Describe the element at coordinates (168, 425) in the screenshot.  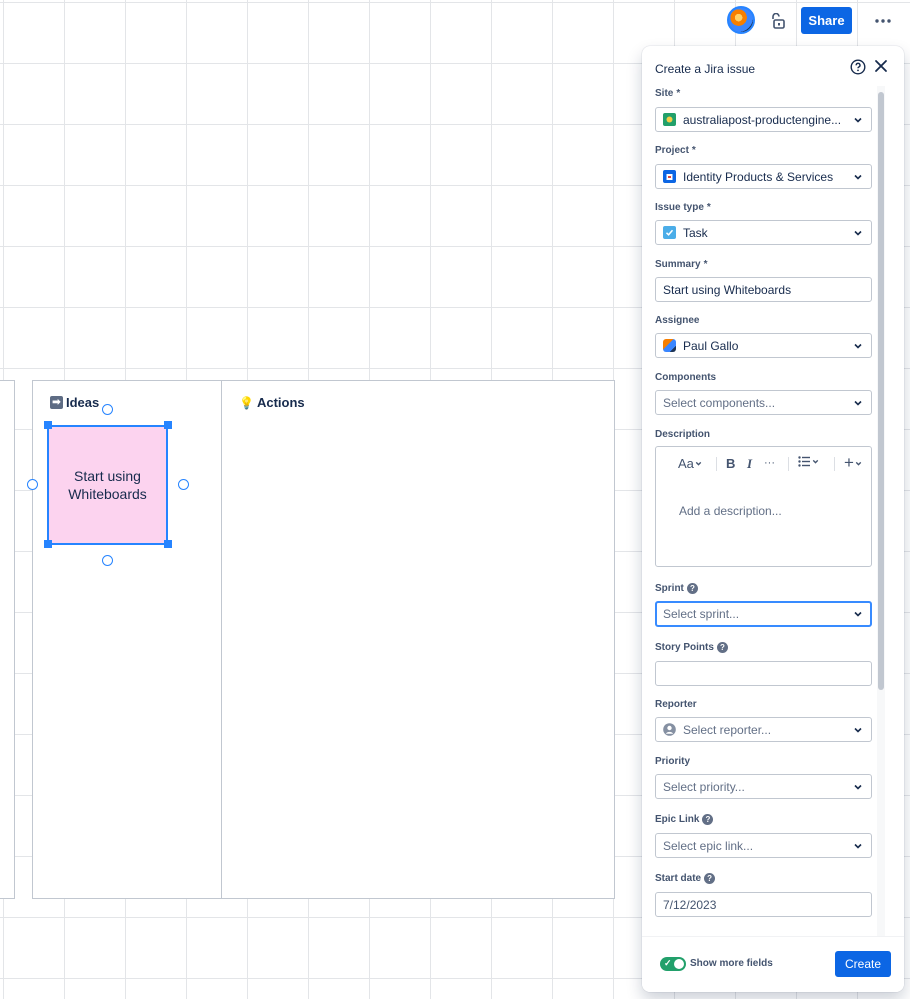
I see `resize-handle-top-right` at that location.